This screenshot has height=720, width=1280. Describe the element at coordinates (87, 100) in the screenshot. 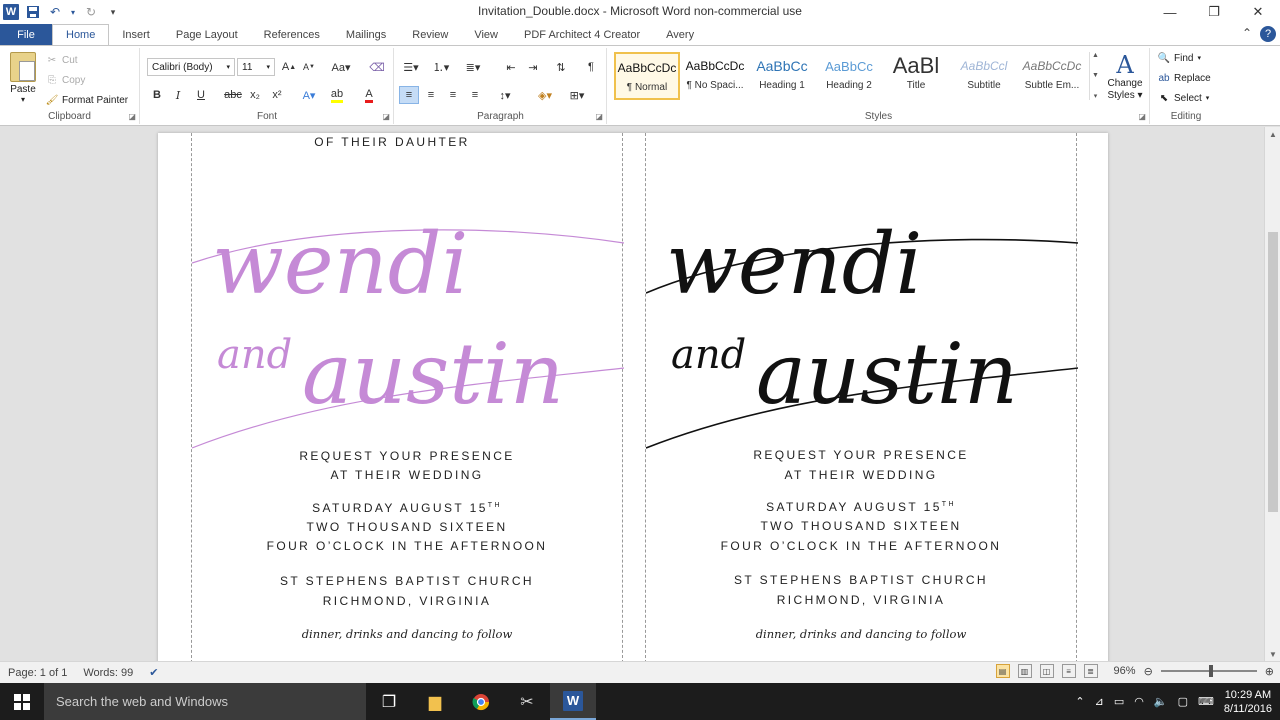

I see `format-painter-button: 🖌 Format Painter` at that location.